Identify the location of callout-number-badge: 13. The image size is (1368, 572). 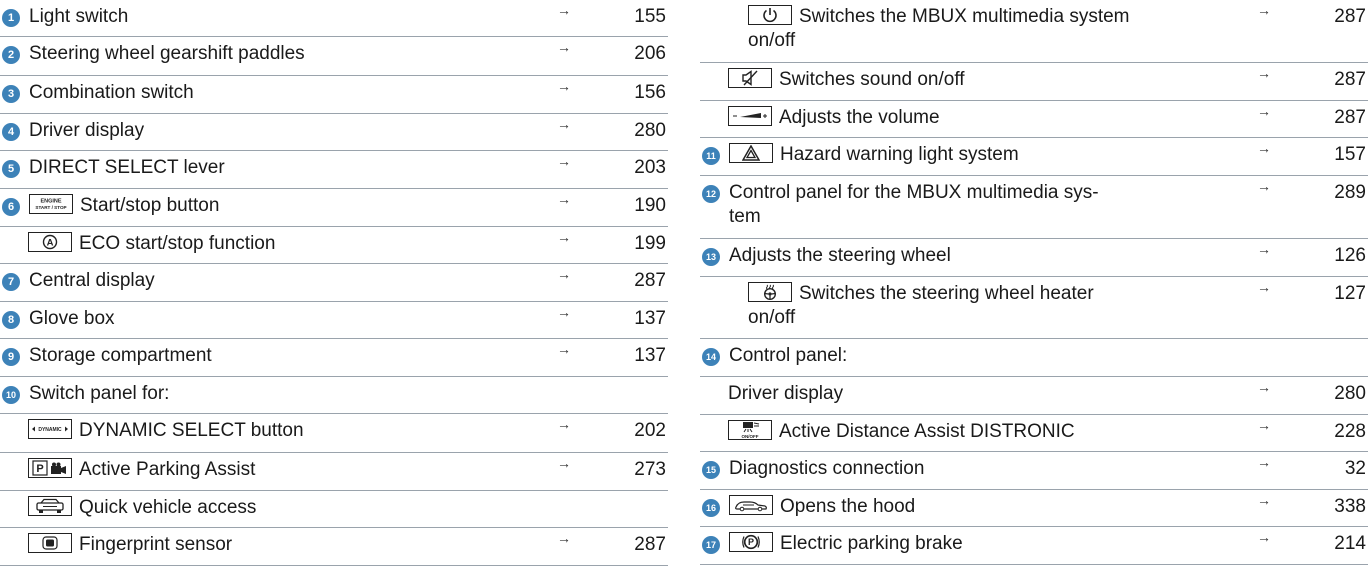
(711, 257).